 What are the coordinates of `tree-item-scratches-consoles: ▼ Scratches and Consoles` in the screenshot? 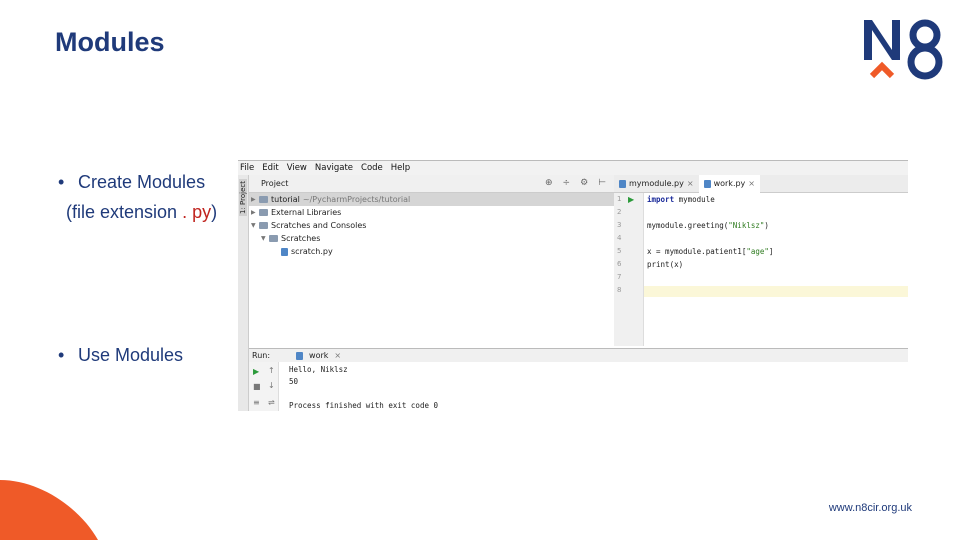 It's located at (431, 225).